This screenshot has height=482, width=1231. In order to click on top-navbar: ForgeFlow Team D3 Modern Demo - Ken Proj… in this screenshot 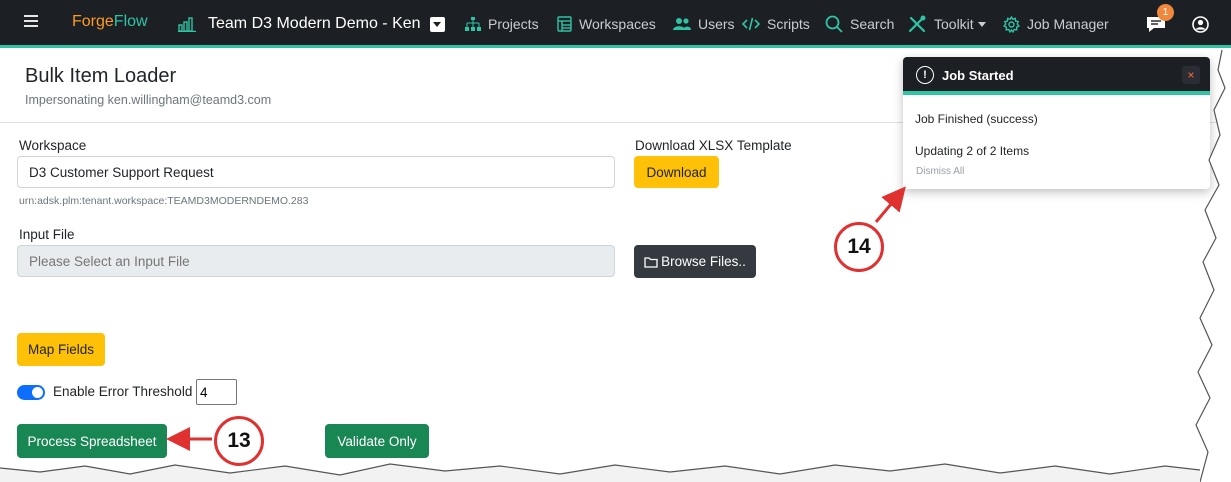, I will do `click(615, 24)`.